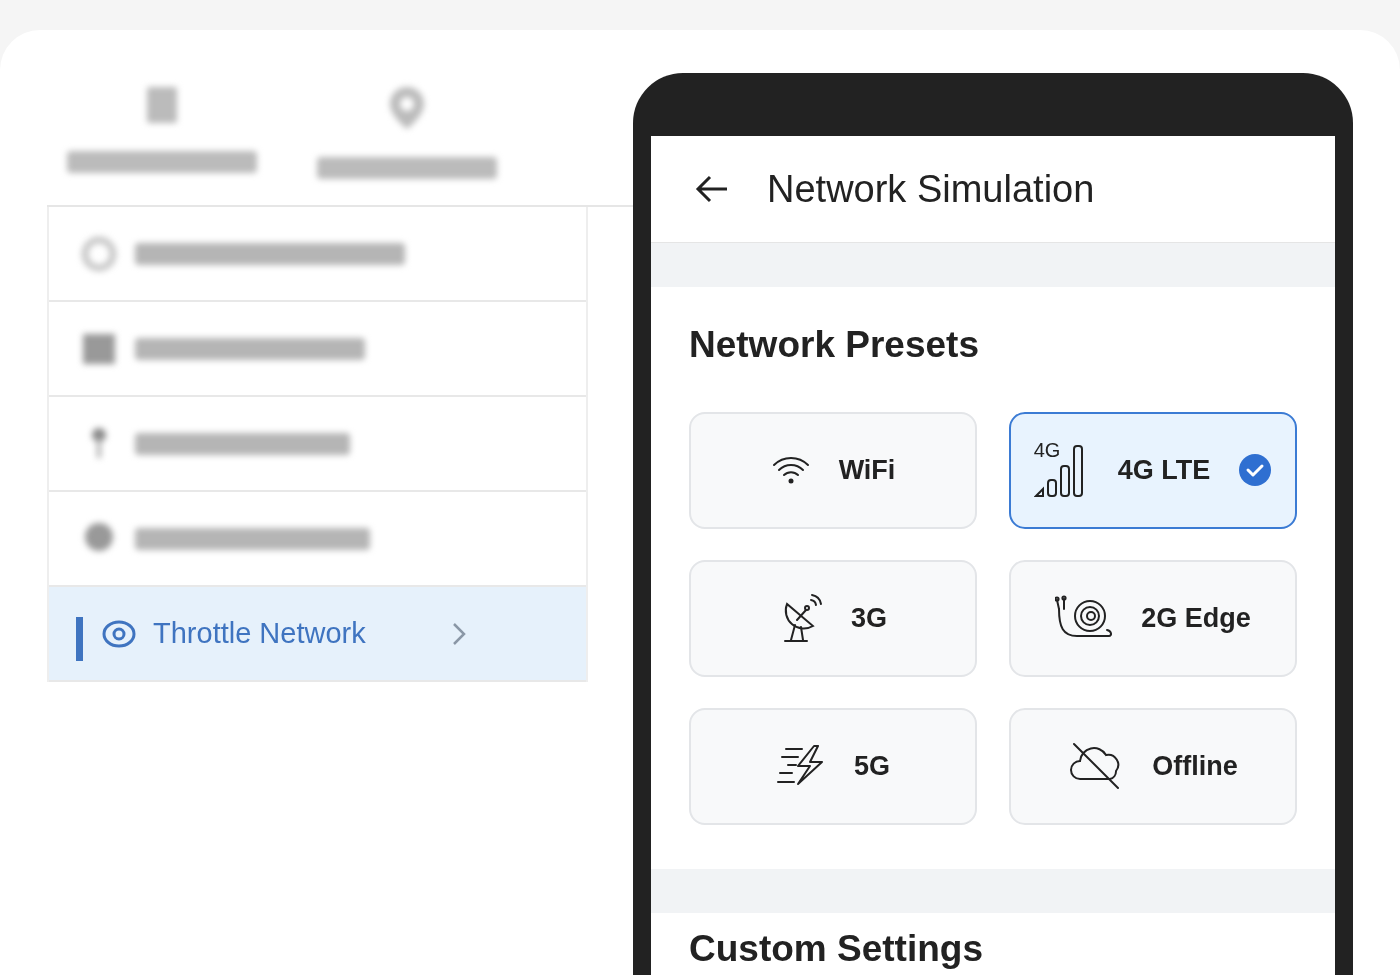  Describe the element at coordinates (79, 639) in the screenshot. I see `selection-bar` at that location.